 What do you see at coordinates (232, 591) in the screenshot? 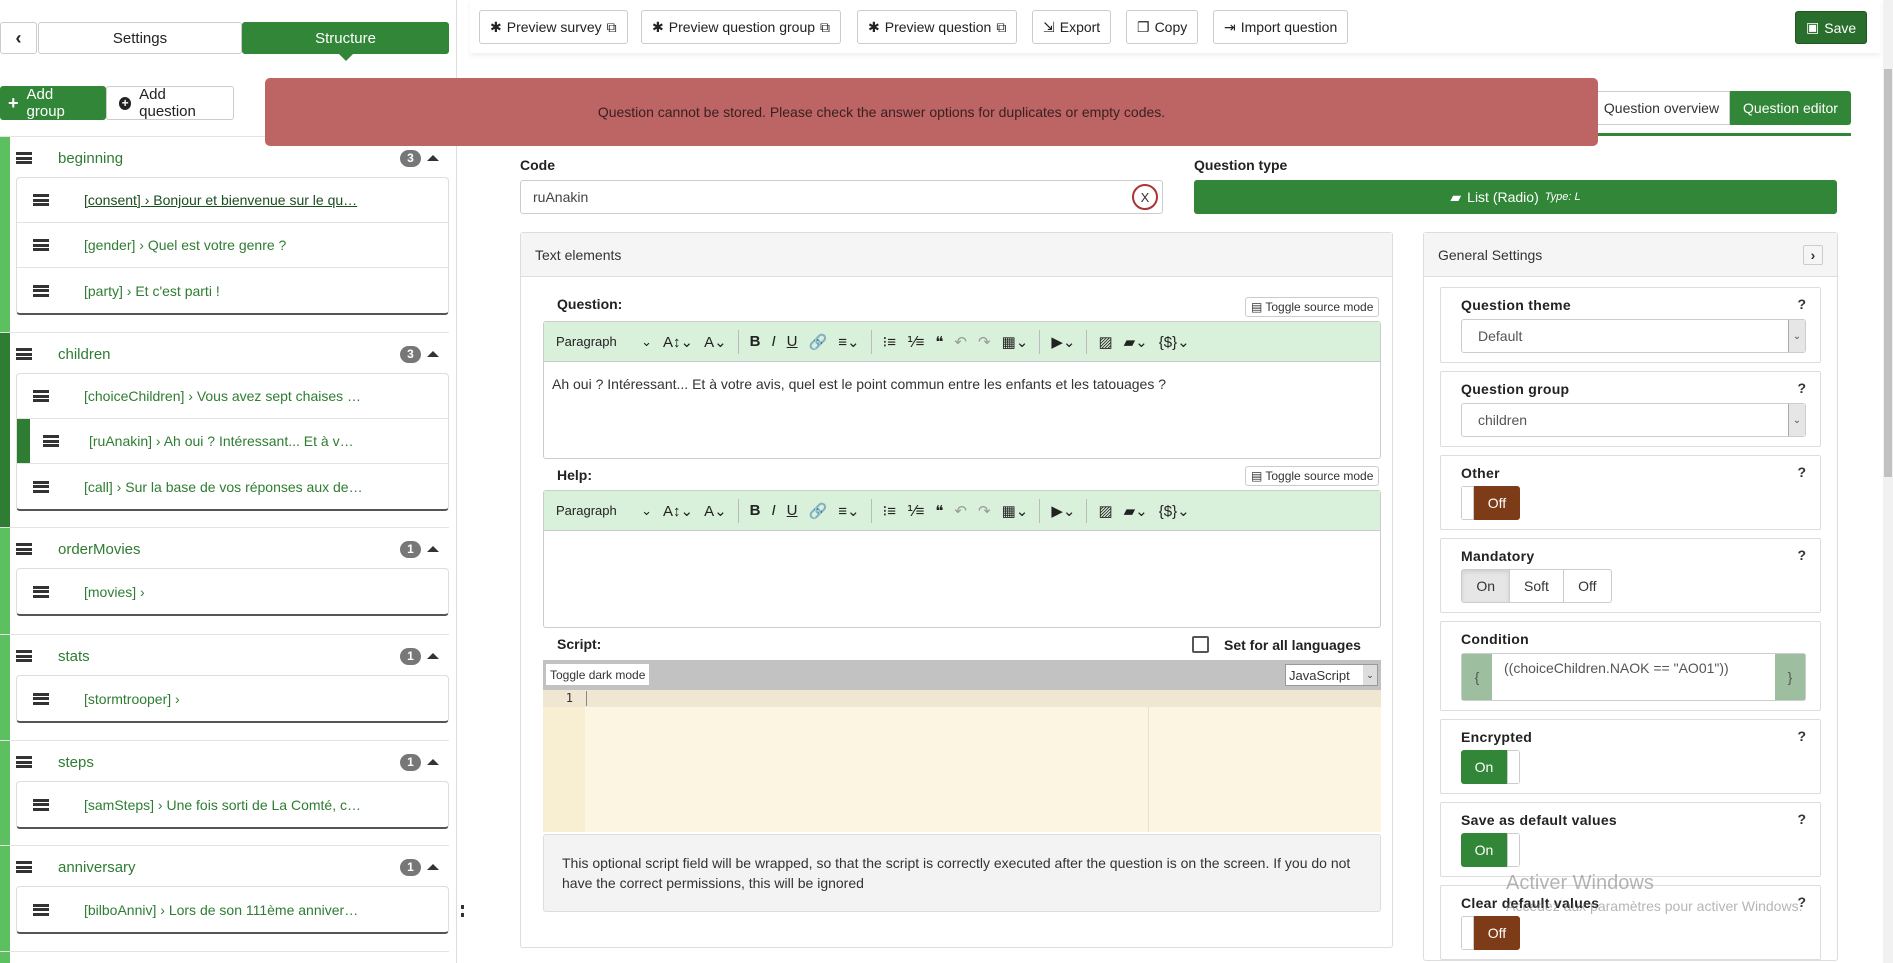
I see `question-item: [movies] ›` at bounding box center [232, 591].